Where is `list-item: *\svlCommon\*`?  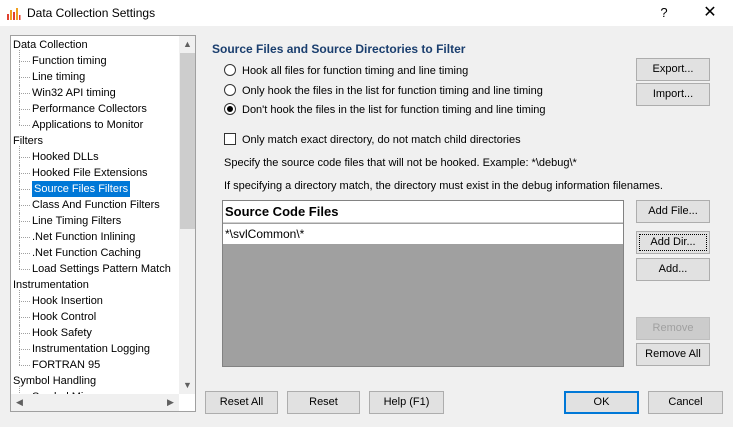
list-item: *\svlCommon\* is located at coordinates (423, 234).